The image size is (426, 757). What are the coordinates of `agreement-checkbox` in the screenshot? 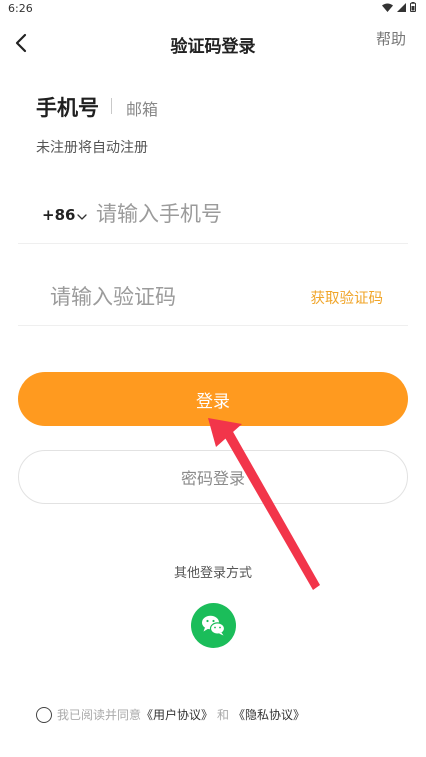 It's located at (44, 715).